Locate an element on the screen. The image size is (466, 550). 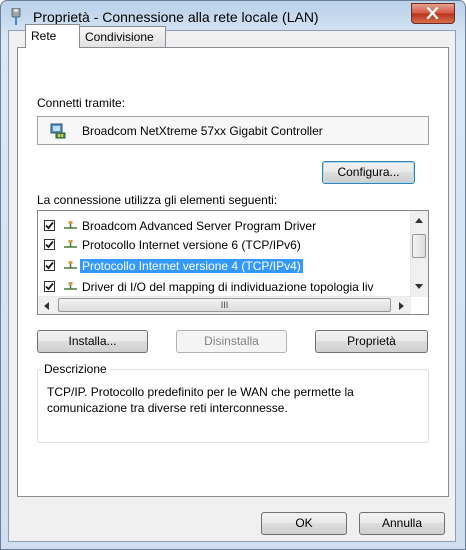
scroll-thumb-grip: III is located at coordinates (224, 305).